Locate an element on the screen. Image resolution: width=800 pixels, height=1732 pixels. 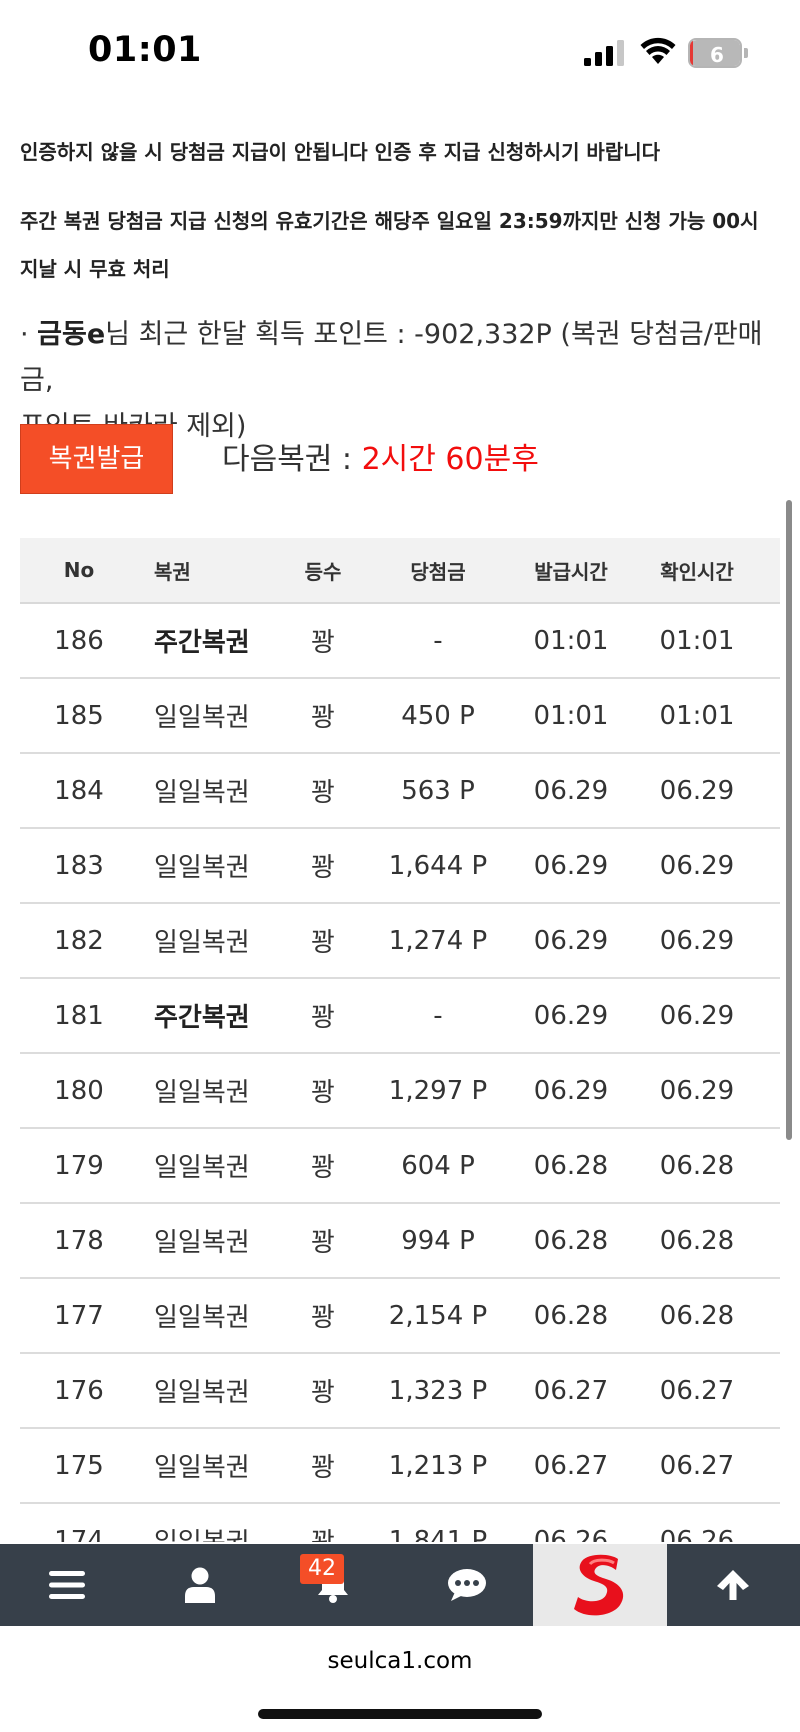
cell-no: 182 is located at coordinates (79, 940).